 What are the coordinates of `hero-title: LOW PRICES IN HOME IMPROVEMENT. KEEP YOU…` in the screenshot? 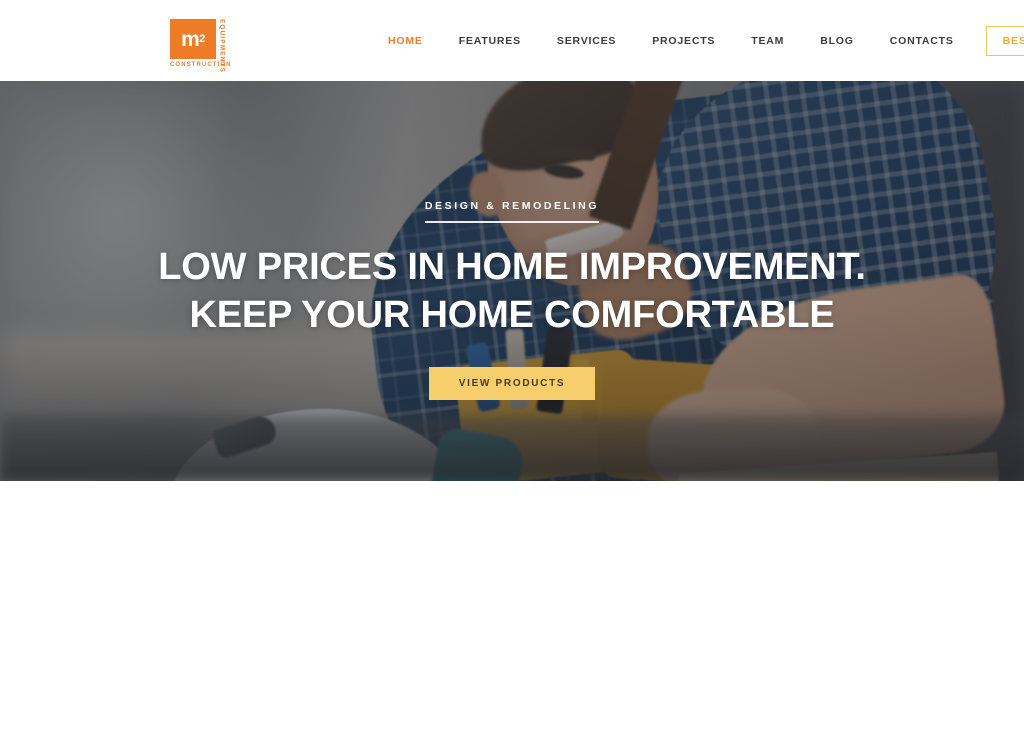 It's located at (512, 292).